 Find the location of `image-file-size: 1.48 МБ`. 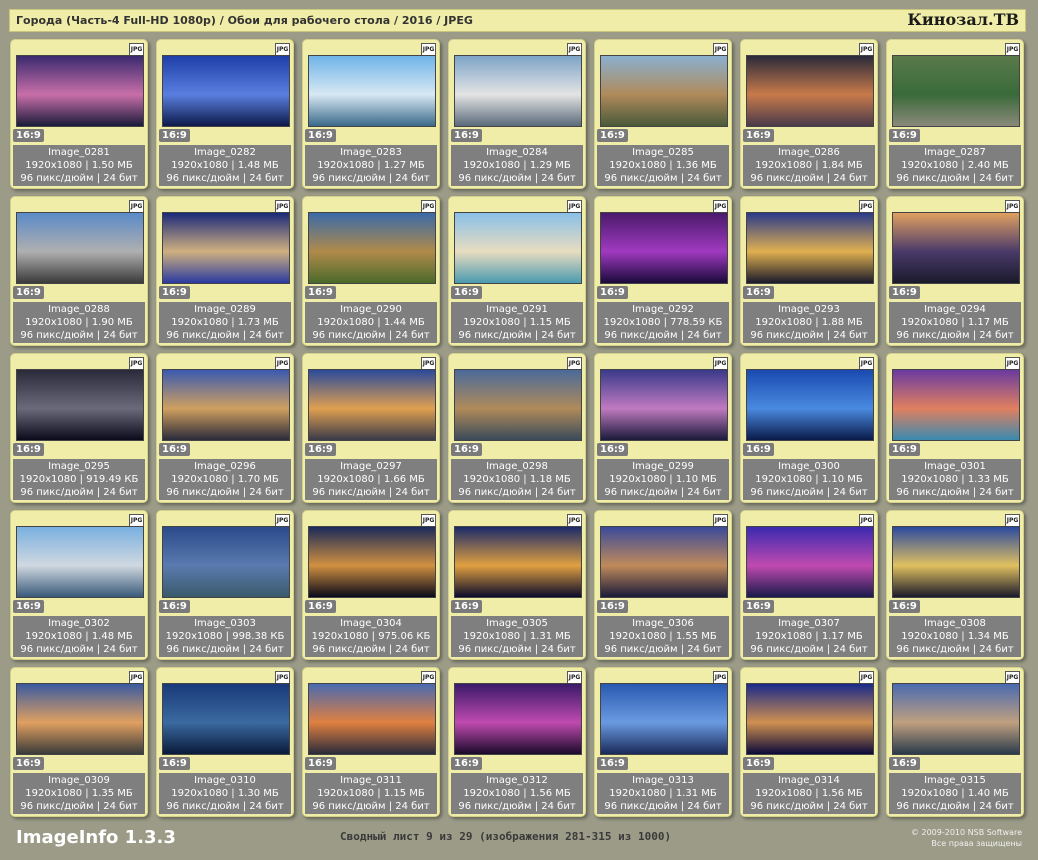

image-file-size: 1.48 МБ is located at coordinates (258, 165).